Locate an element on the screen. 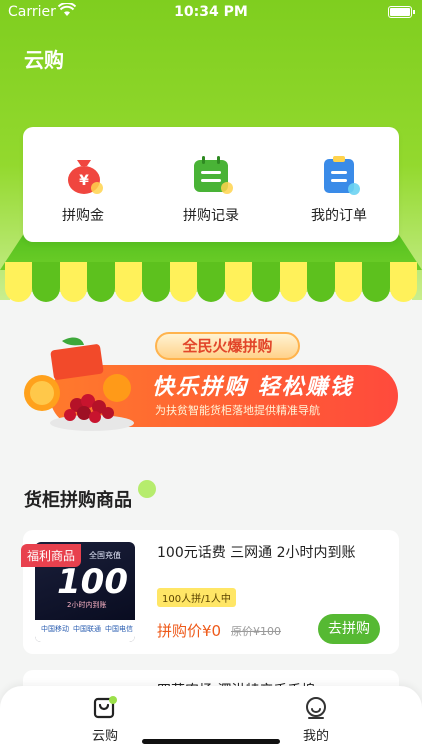  quick-action-label: 拼购记录 is located at coordinates (211, 216).